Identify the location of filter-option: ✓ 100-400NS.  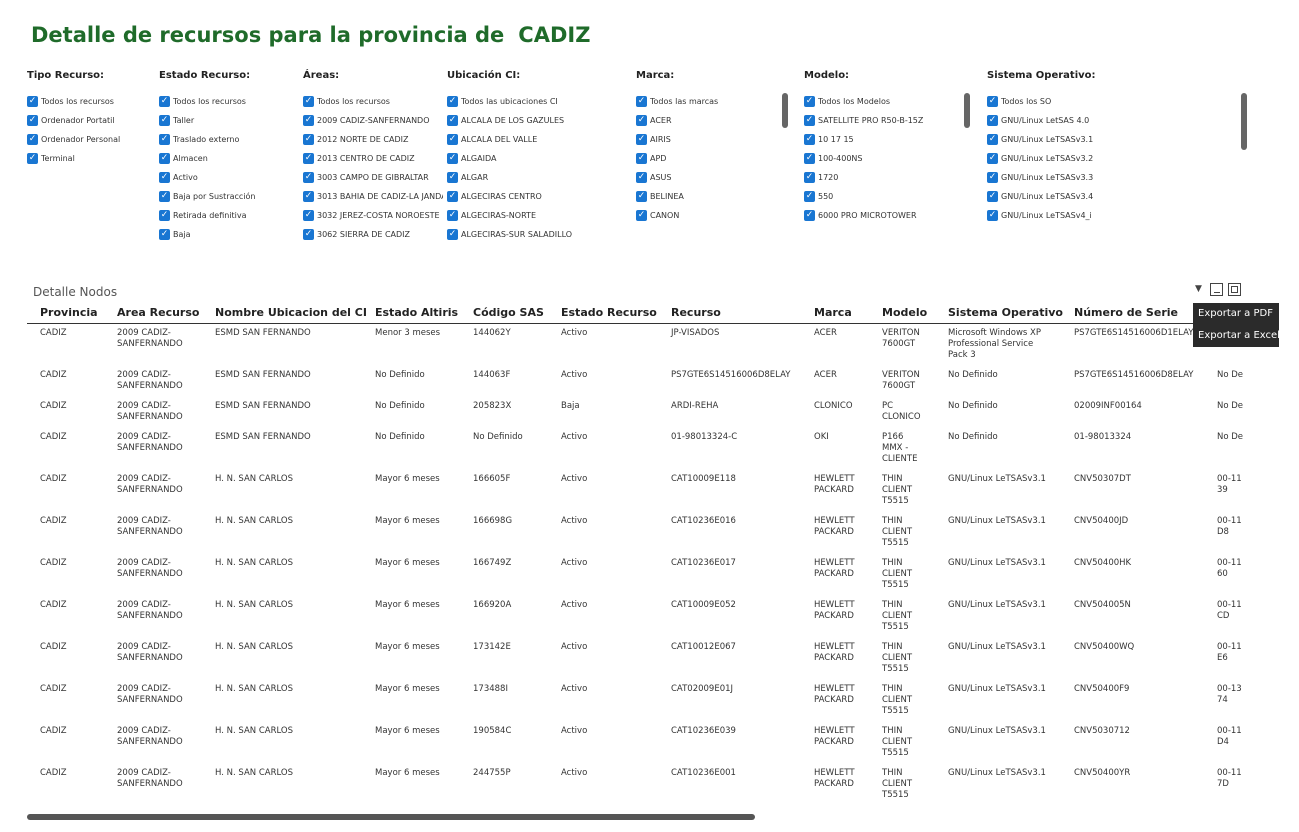
(881, 158).